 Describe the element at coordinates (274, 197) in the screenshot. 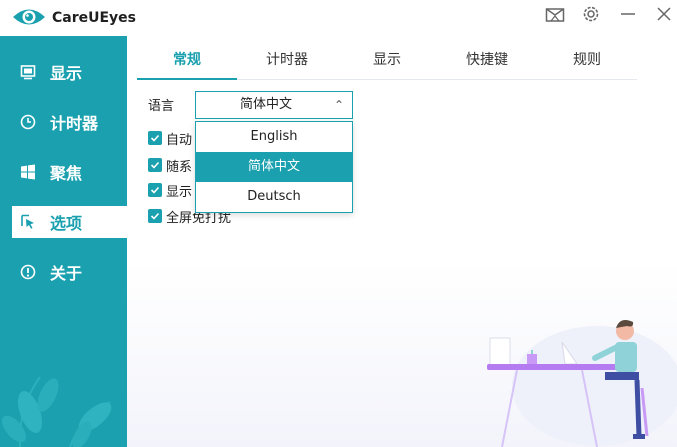

I see `language-option-german: Deutsch` at that location.